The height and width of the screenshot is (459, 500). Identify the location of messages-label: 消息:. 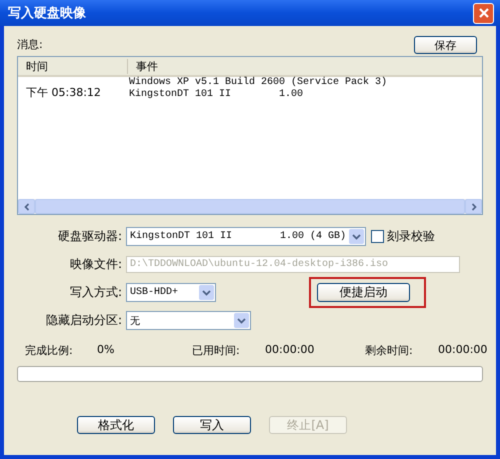
(30, 44).